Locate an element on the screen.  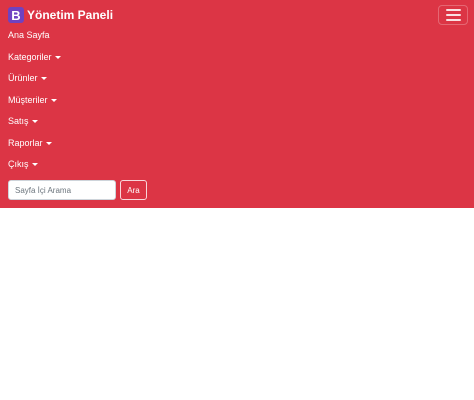
nav-item-raporlar: Raporlar is located at coordinates (30, 143).